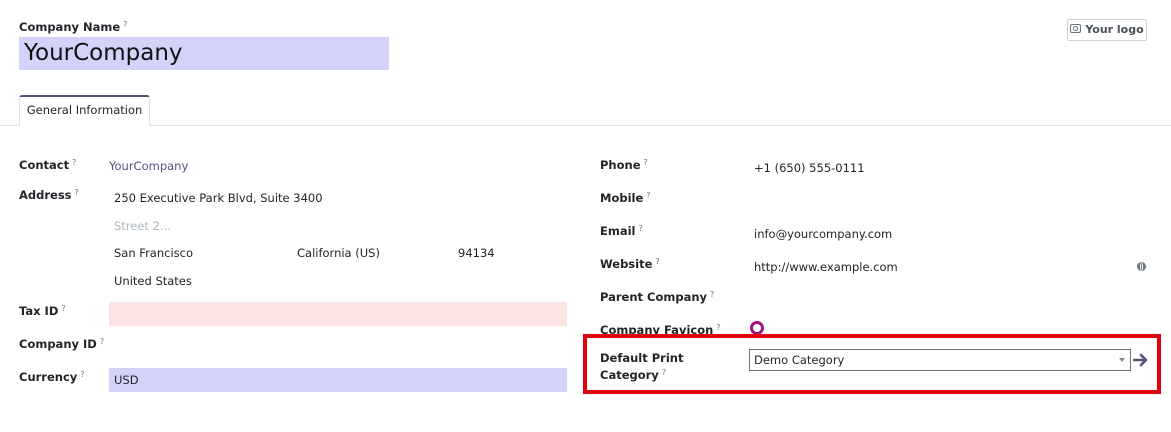 This screenshot has height=432, width=1171. Describe the element at coordinates (42, 311) in the screenshot. I see `tax-id-label: Tax ID?` at that location.